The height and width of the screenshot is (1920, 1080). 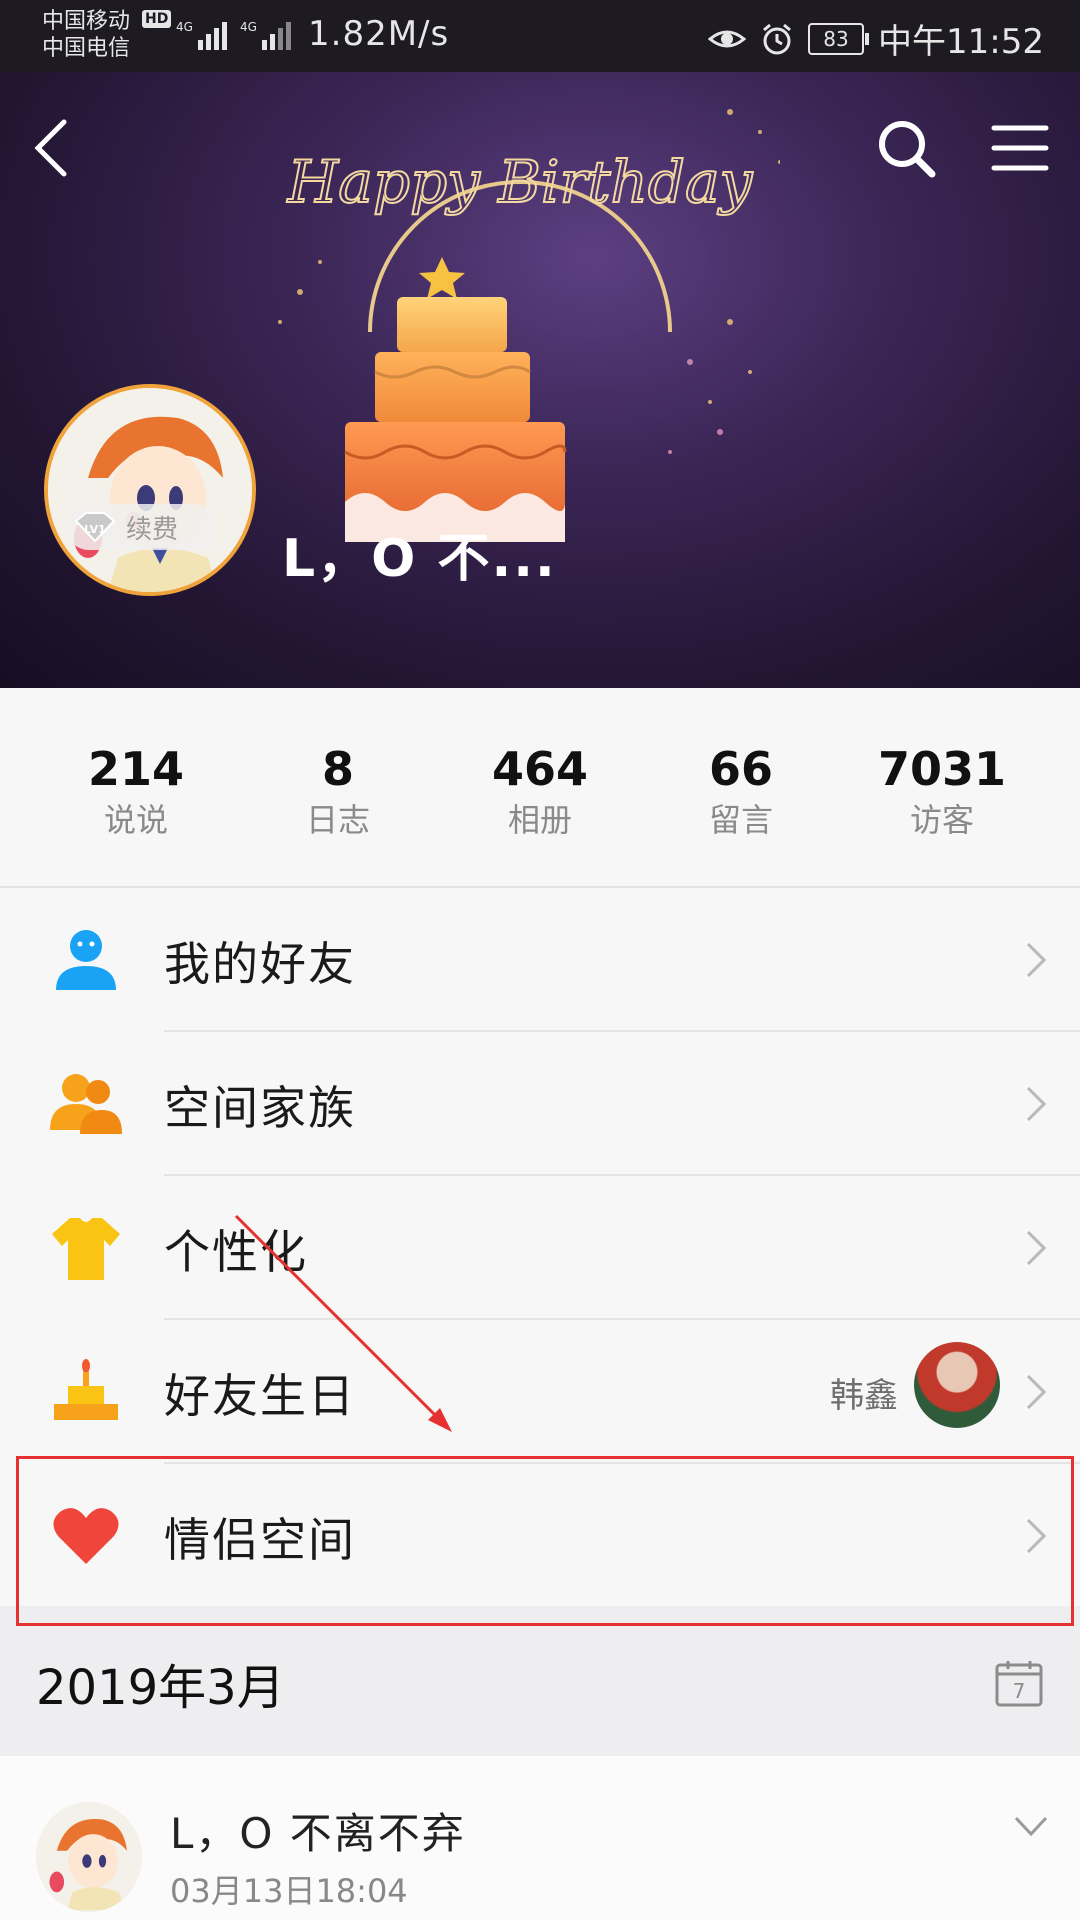 What do you see at coordinates (864, 1396) in the screenshot?
I see `birthday-friend-name: 韩鑫` at bounding box center [864, 1396].